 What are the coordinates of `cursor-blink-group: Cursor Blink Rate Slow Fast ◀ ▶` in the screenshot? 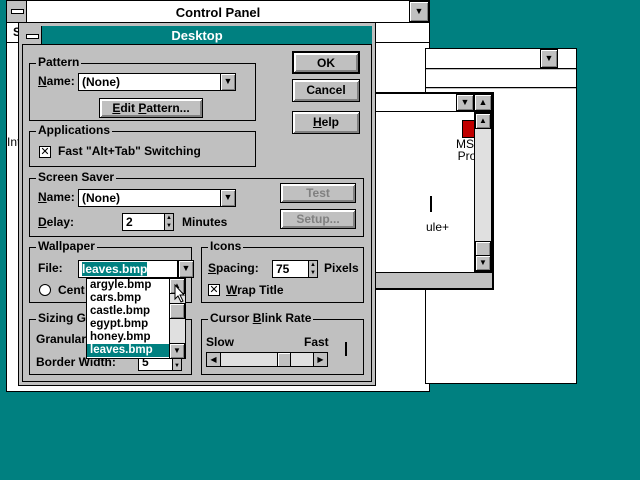 It's located at (282, 343).